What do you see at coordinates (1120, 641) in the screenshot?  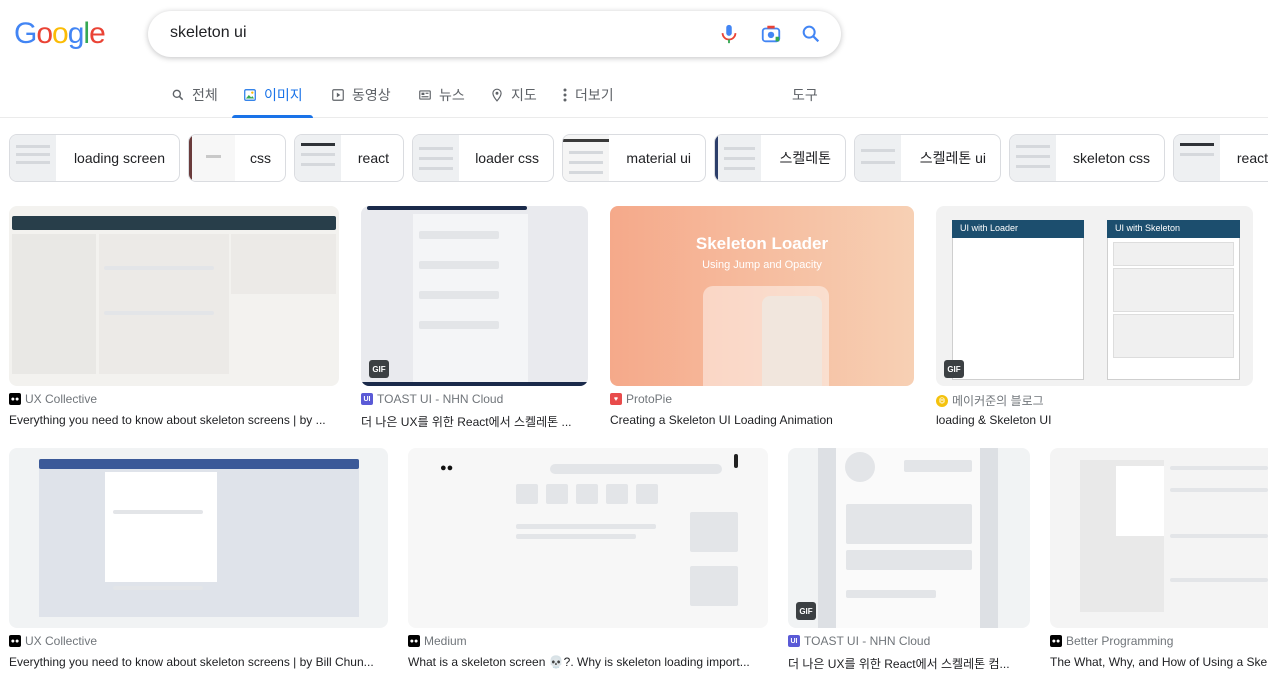 I see `source-name: Better Programming` at bounding box center [1120, 641].